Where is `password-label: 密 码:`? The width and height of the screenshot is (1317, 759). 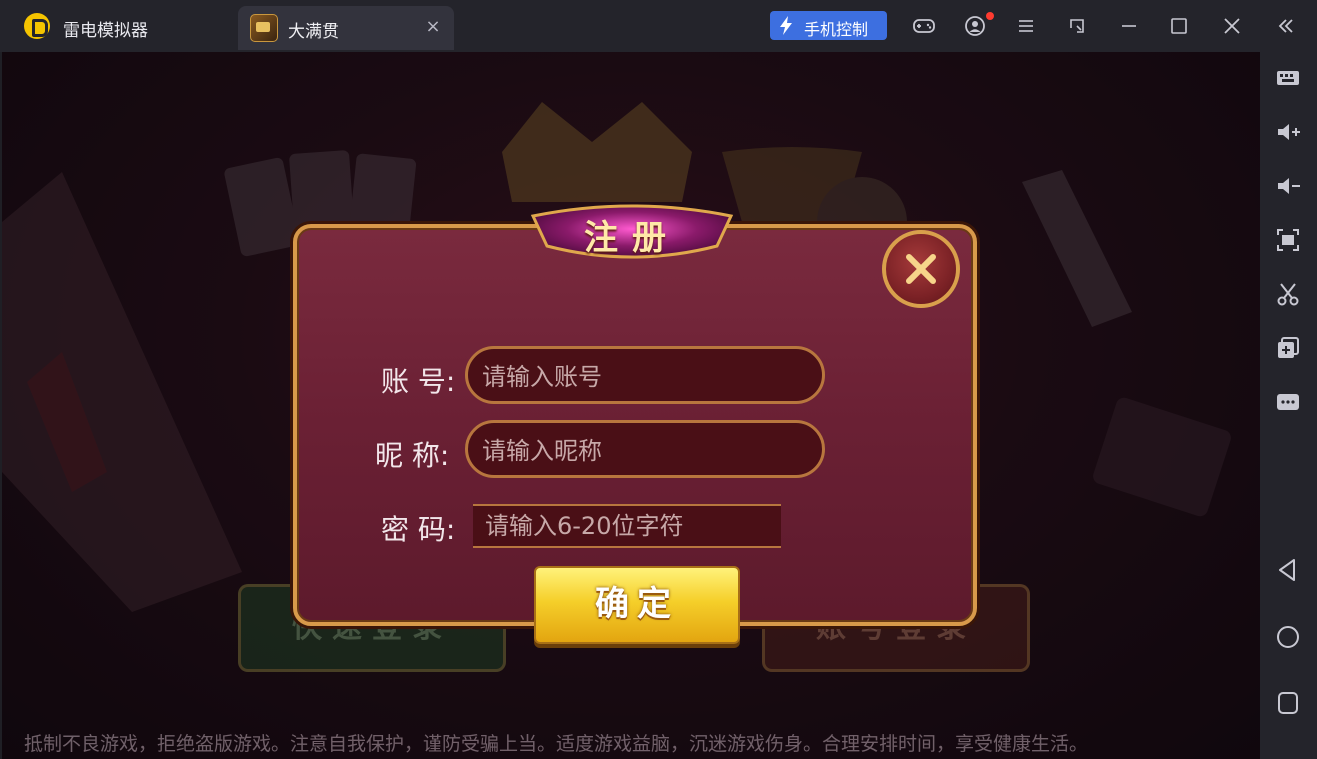 password-label: 密 码: is located at coordinates (418, 529).